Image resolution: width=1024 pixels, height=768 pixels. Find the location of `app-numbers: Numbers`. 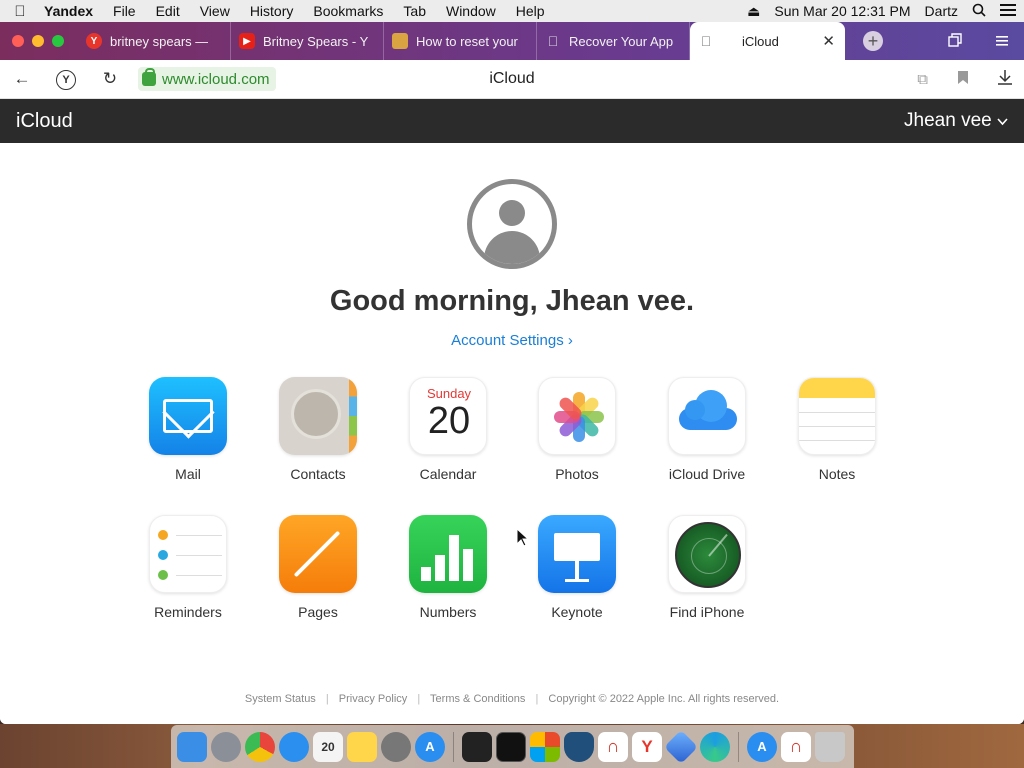

app-numbers: Numbers is located at coordinates (448, 567).